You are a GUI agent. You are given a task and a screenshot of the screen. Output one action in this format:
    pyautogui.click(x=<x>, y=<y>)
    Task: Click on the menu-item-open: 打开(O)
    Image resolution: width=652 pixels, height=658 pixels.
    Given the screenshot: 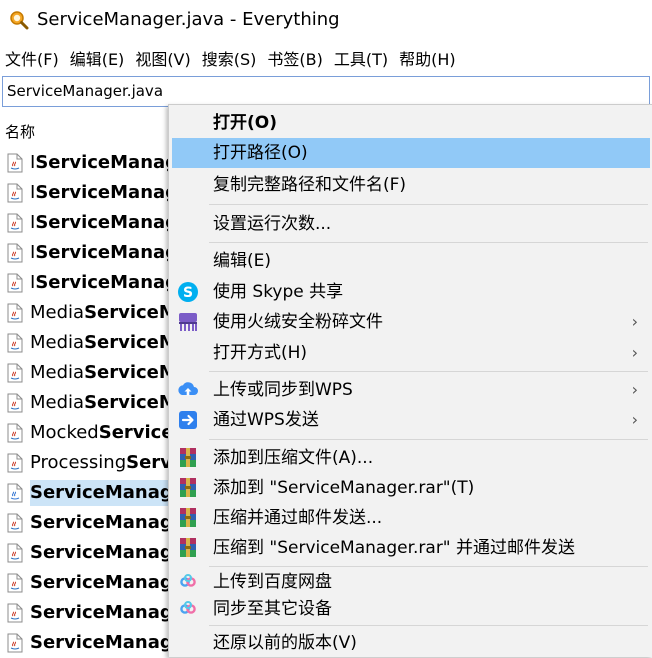 What is the action you would take?
    pyautogui.click(x=411, y=123)
    